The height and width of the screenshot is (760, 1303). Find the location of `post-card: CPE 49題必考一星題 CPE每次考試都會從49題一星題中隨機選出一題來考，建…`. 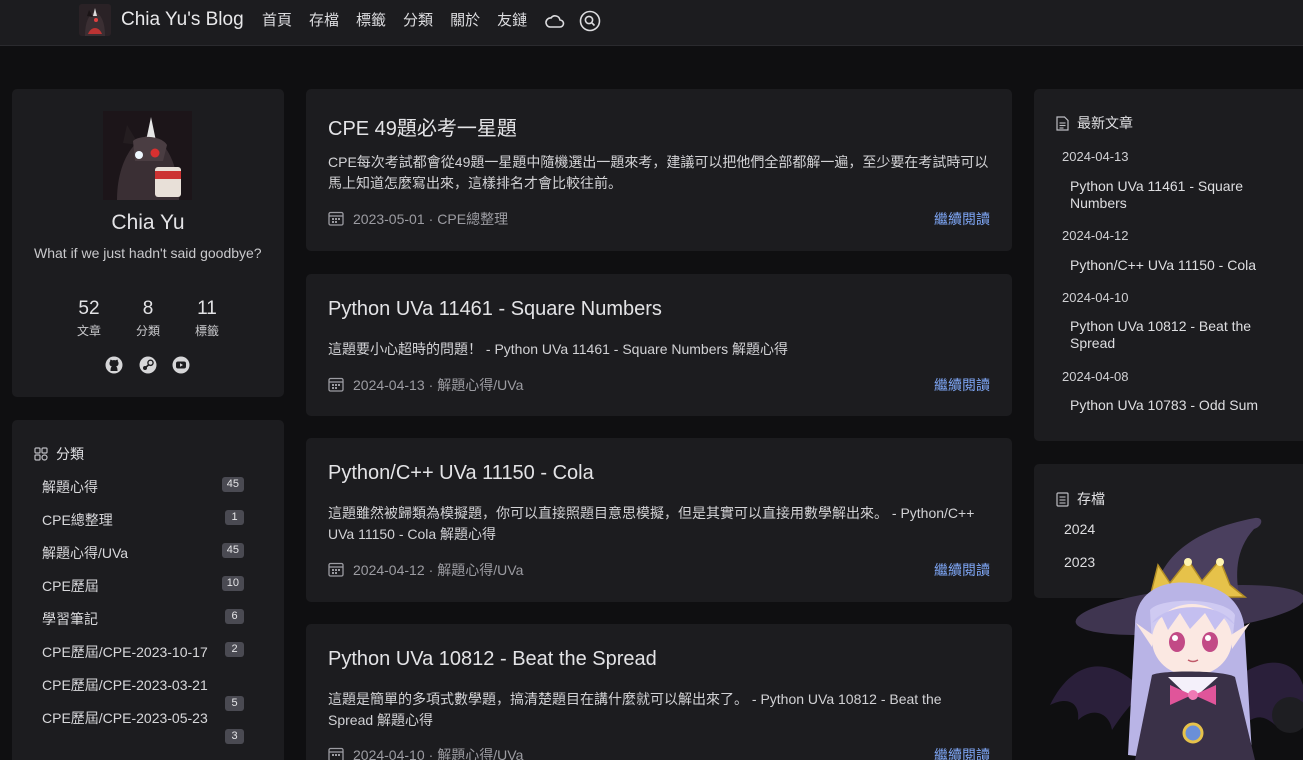

post-card: CPE 49題必考一星題 CPE每次考試都會從49題一星題中隨機選出一題來考，建… is located at coordinates (659, 170).